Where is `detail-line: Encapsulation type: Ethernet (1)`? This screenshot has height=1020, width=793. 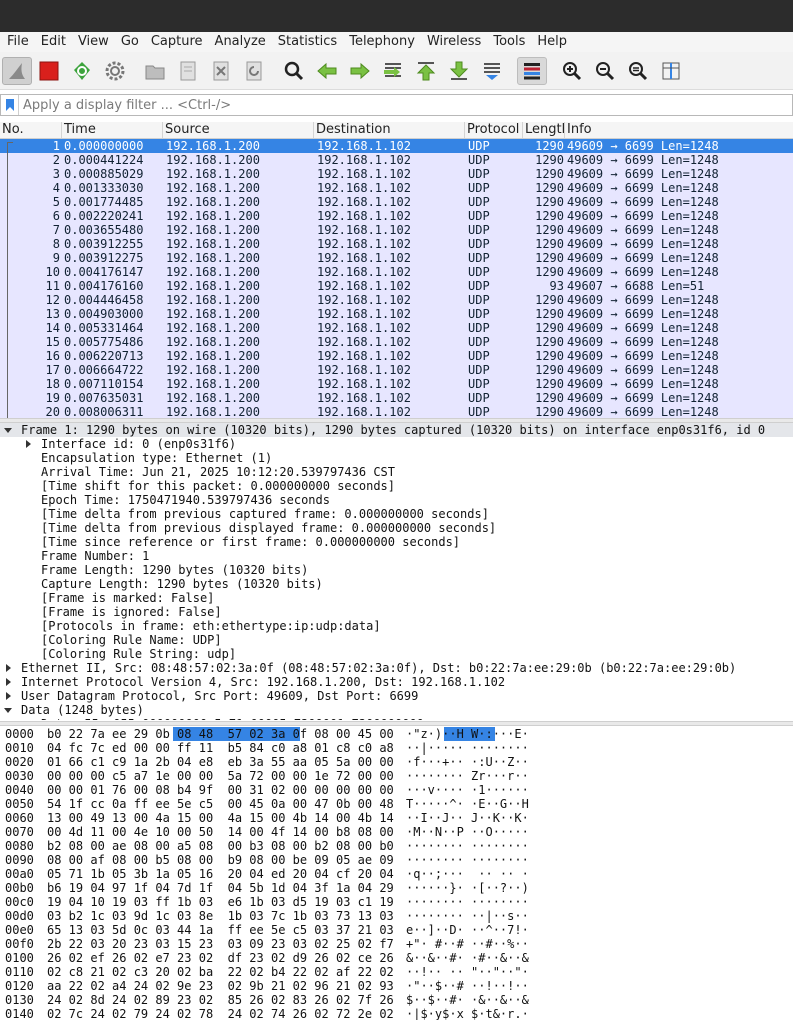
detail-line: Encapsulation type: Ethernet (1) is located at coordinates (396, 458).